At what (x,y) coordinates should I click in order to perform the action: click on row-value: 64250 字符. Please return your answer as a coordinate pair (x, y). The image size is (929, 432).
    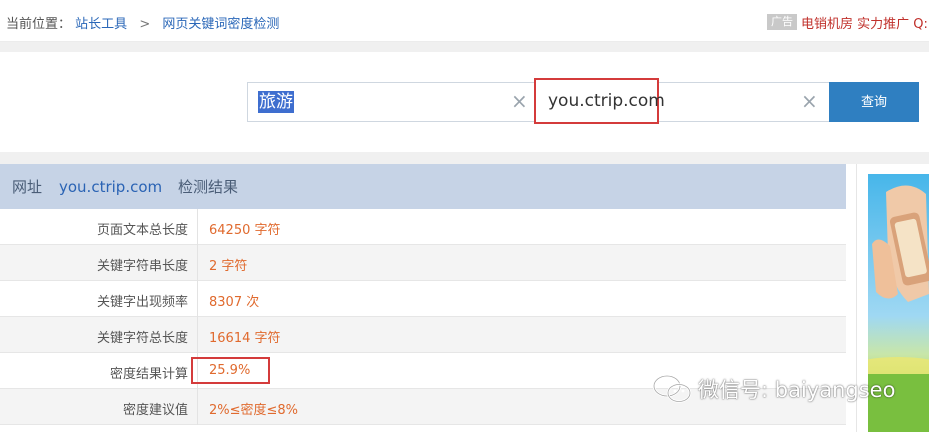
    Looking at the image, I should click on (245, 230).